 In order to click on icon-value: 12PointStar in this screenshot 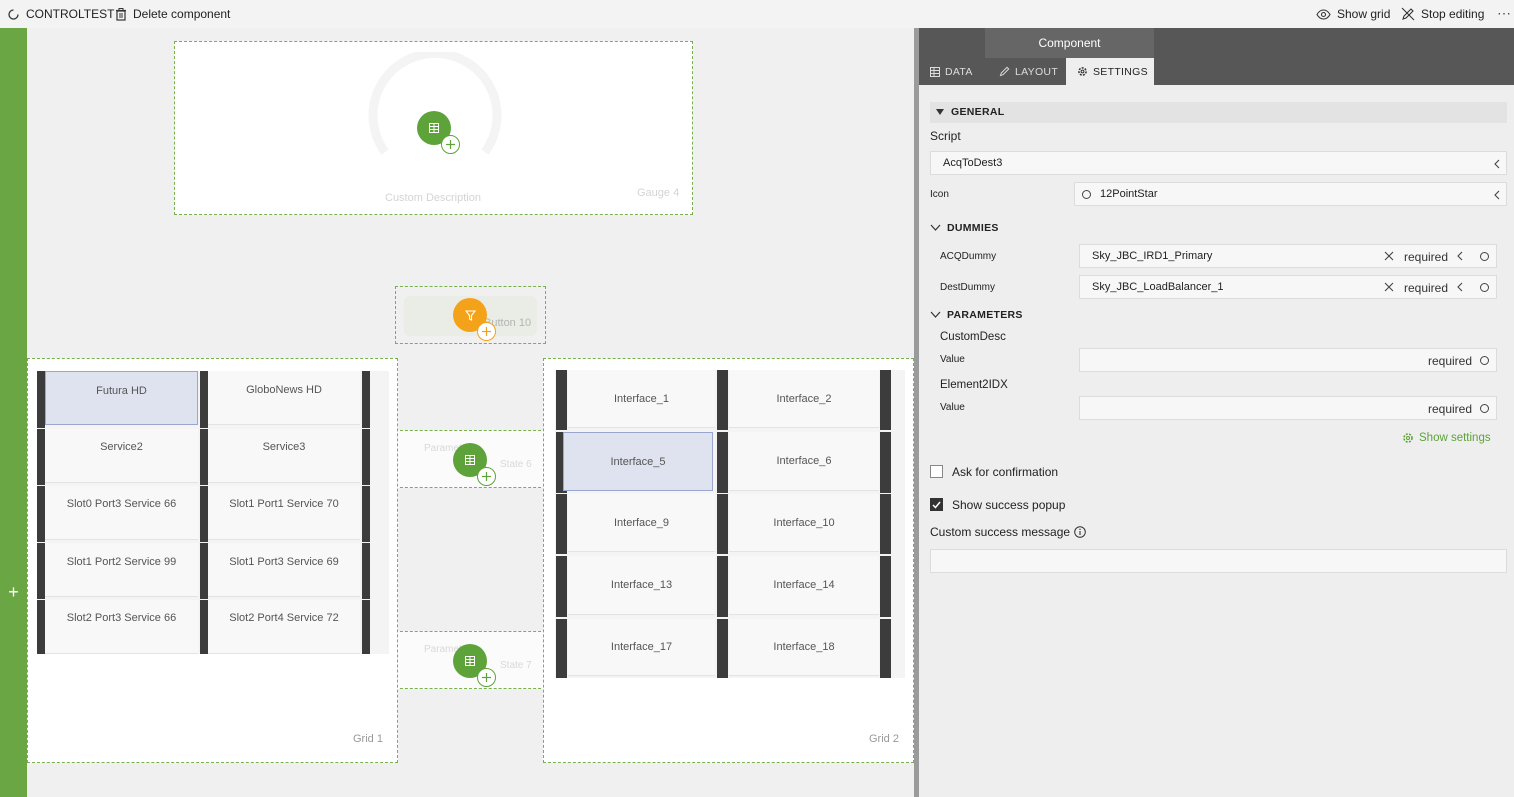, I will do `click(1129, 194)`.